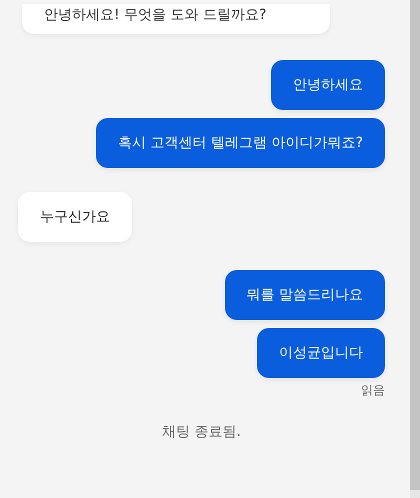  What do you see at coordinates (176, 19) in the screenshot?
I see `message-bubble: 안녕하세요! 무엇을 도와 드릴까요?` at bounding box center [176, 19].